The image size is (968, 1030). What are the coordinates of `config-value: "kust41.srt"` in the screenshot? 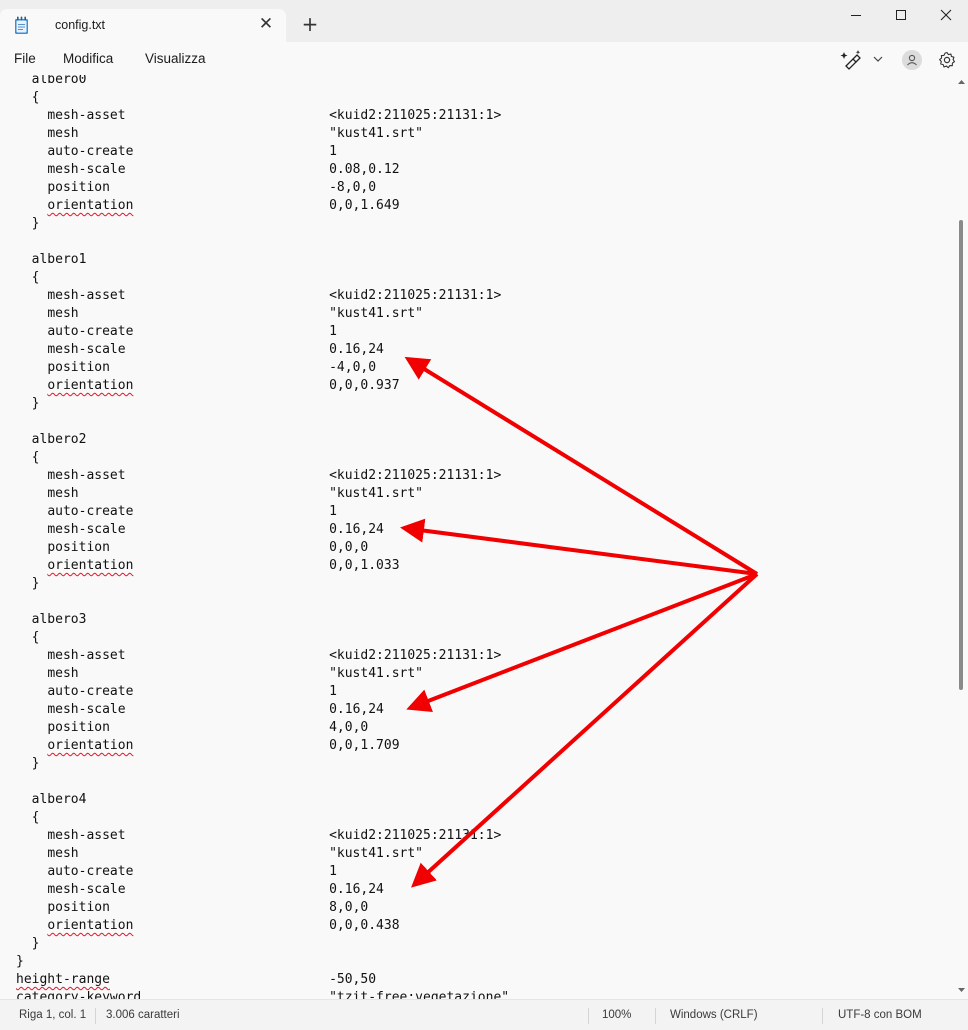 It's located at (376, 673).